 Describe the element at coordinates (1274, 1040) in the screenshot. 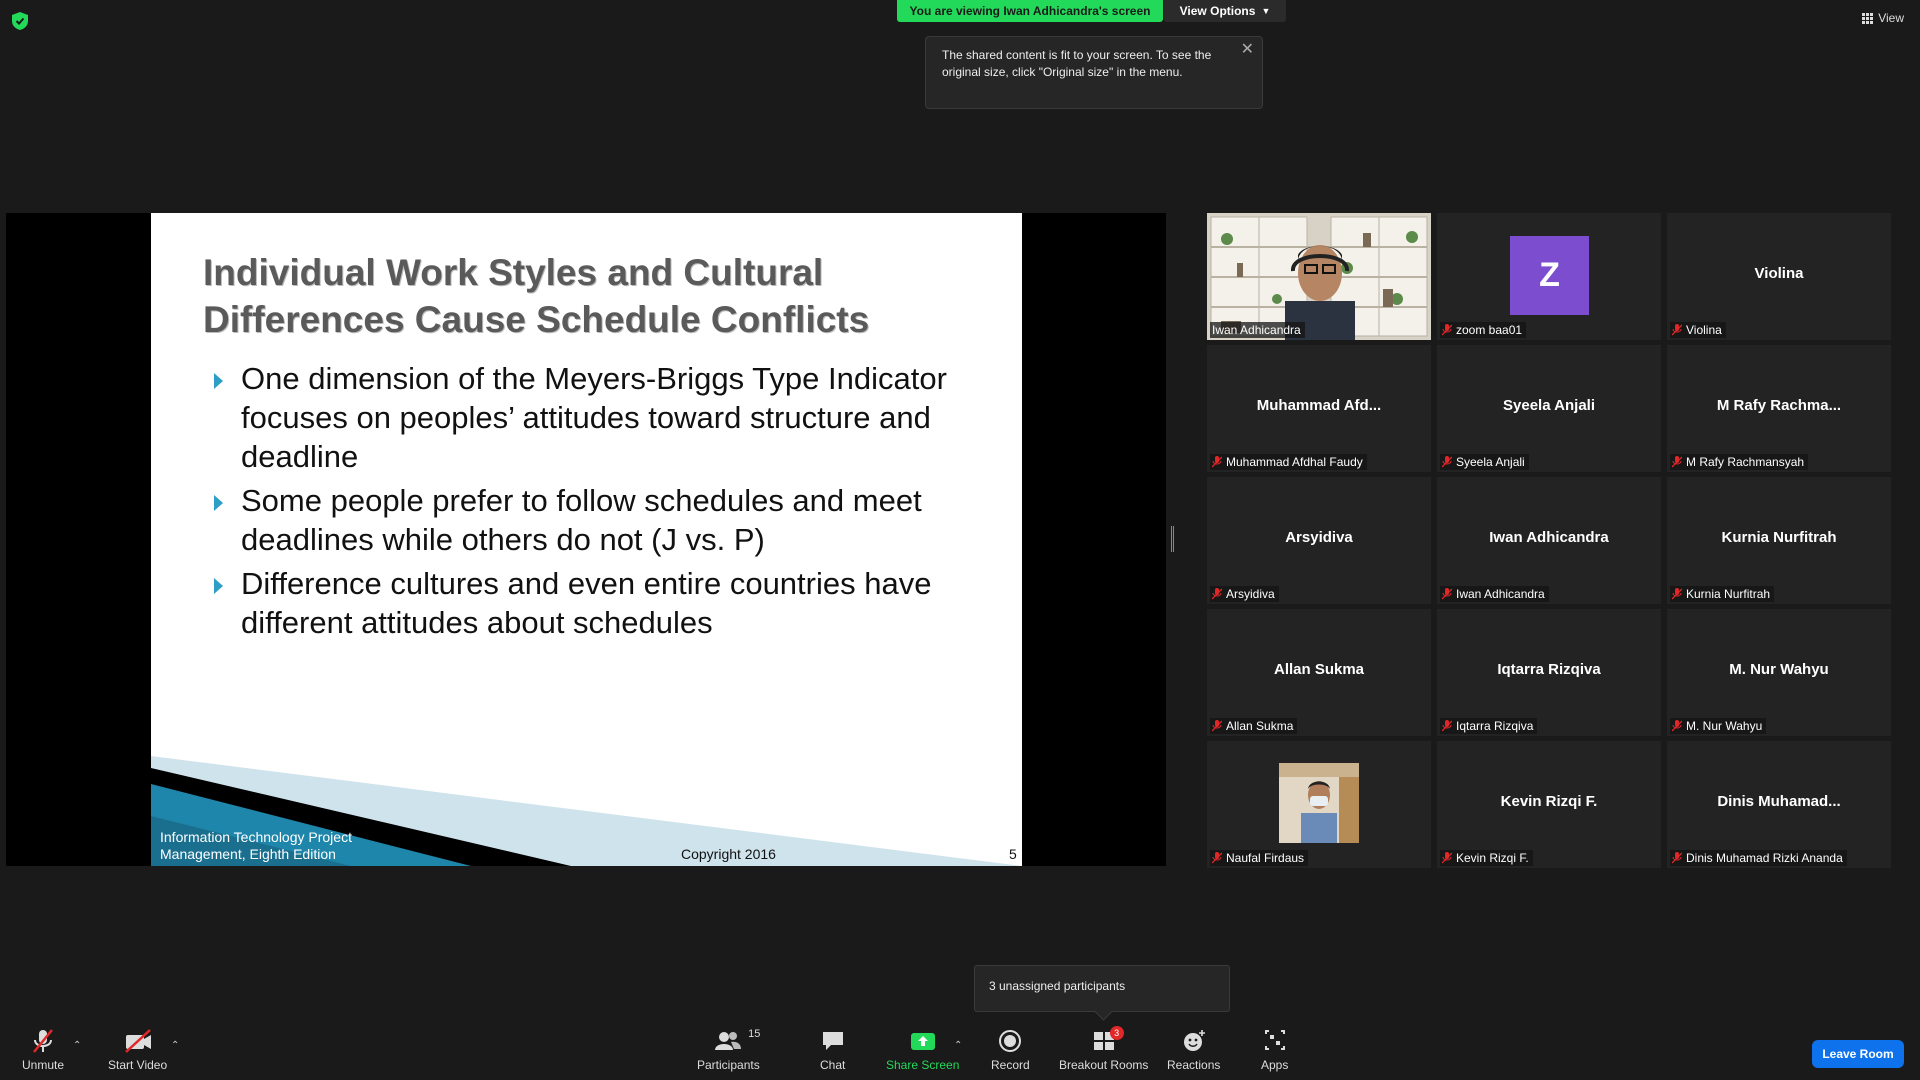

I see `apps-icon` at that location.